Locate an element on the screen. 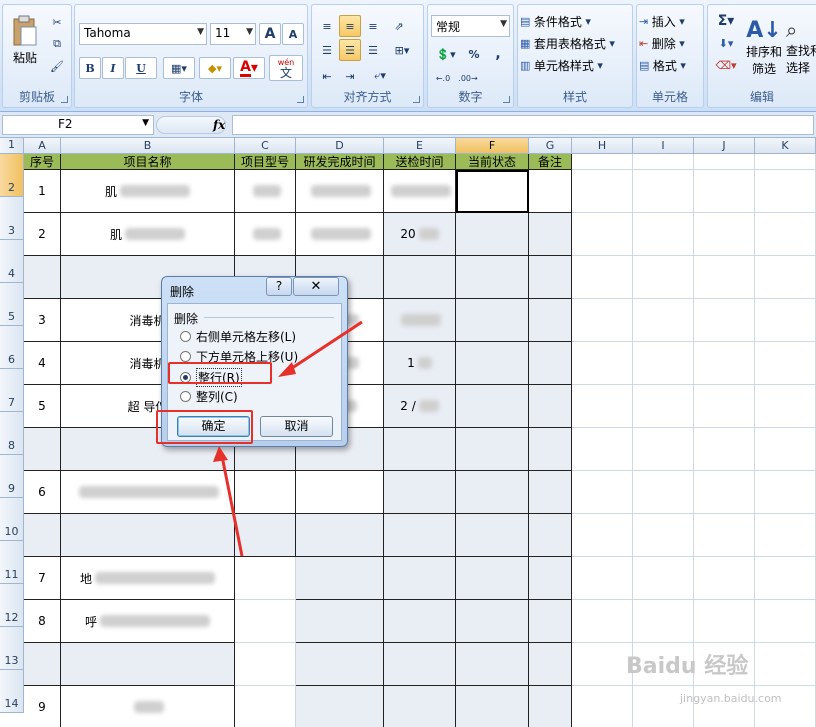  row-header-13: 13 is located at coordinates (12, 648).